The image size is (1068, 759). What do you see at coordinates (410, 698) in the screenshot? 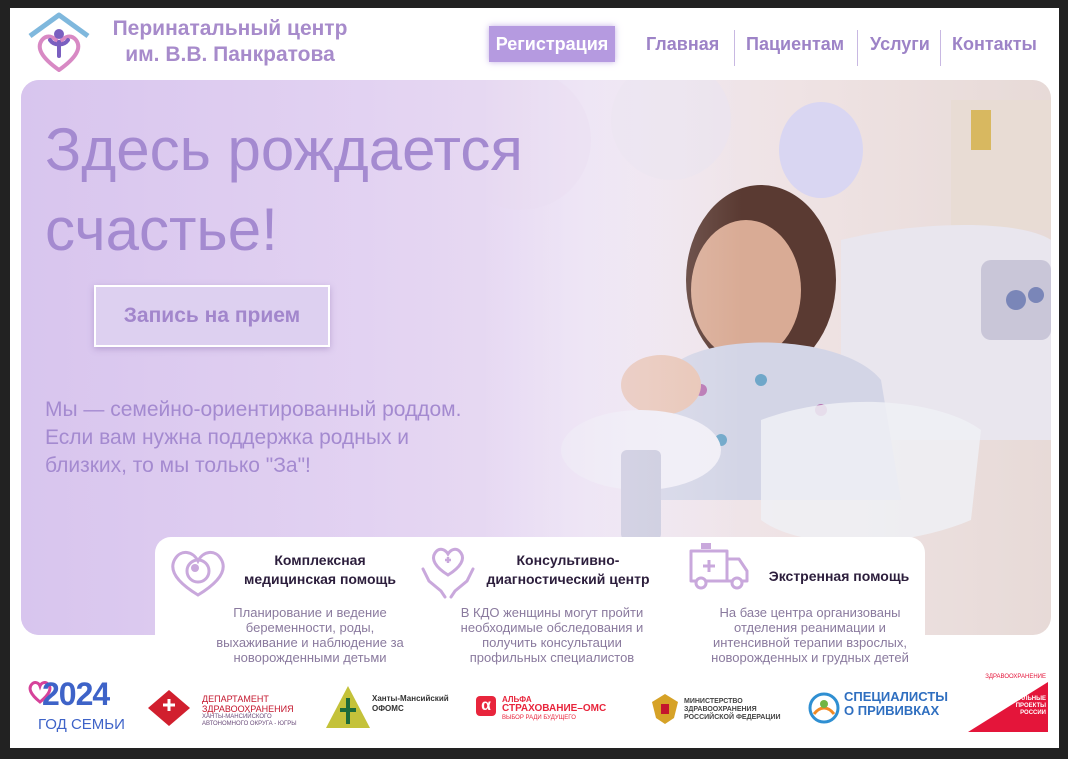
I see `foms-line-1: Ханты-Мансийский` at bounding box center [410, 698].